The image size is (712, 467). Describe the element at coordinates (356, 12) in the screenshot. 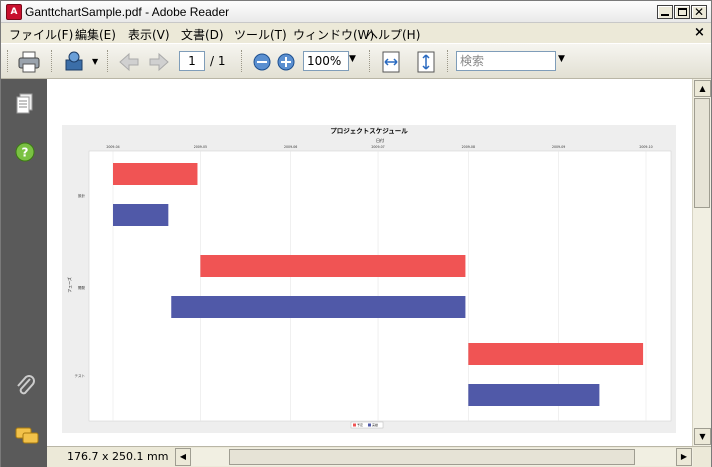

I see `title-bar: A GanttchartSample.pdf - Adobe Reader ✕` at that location.